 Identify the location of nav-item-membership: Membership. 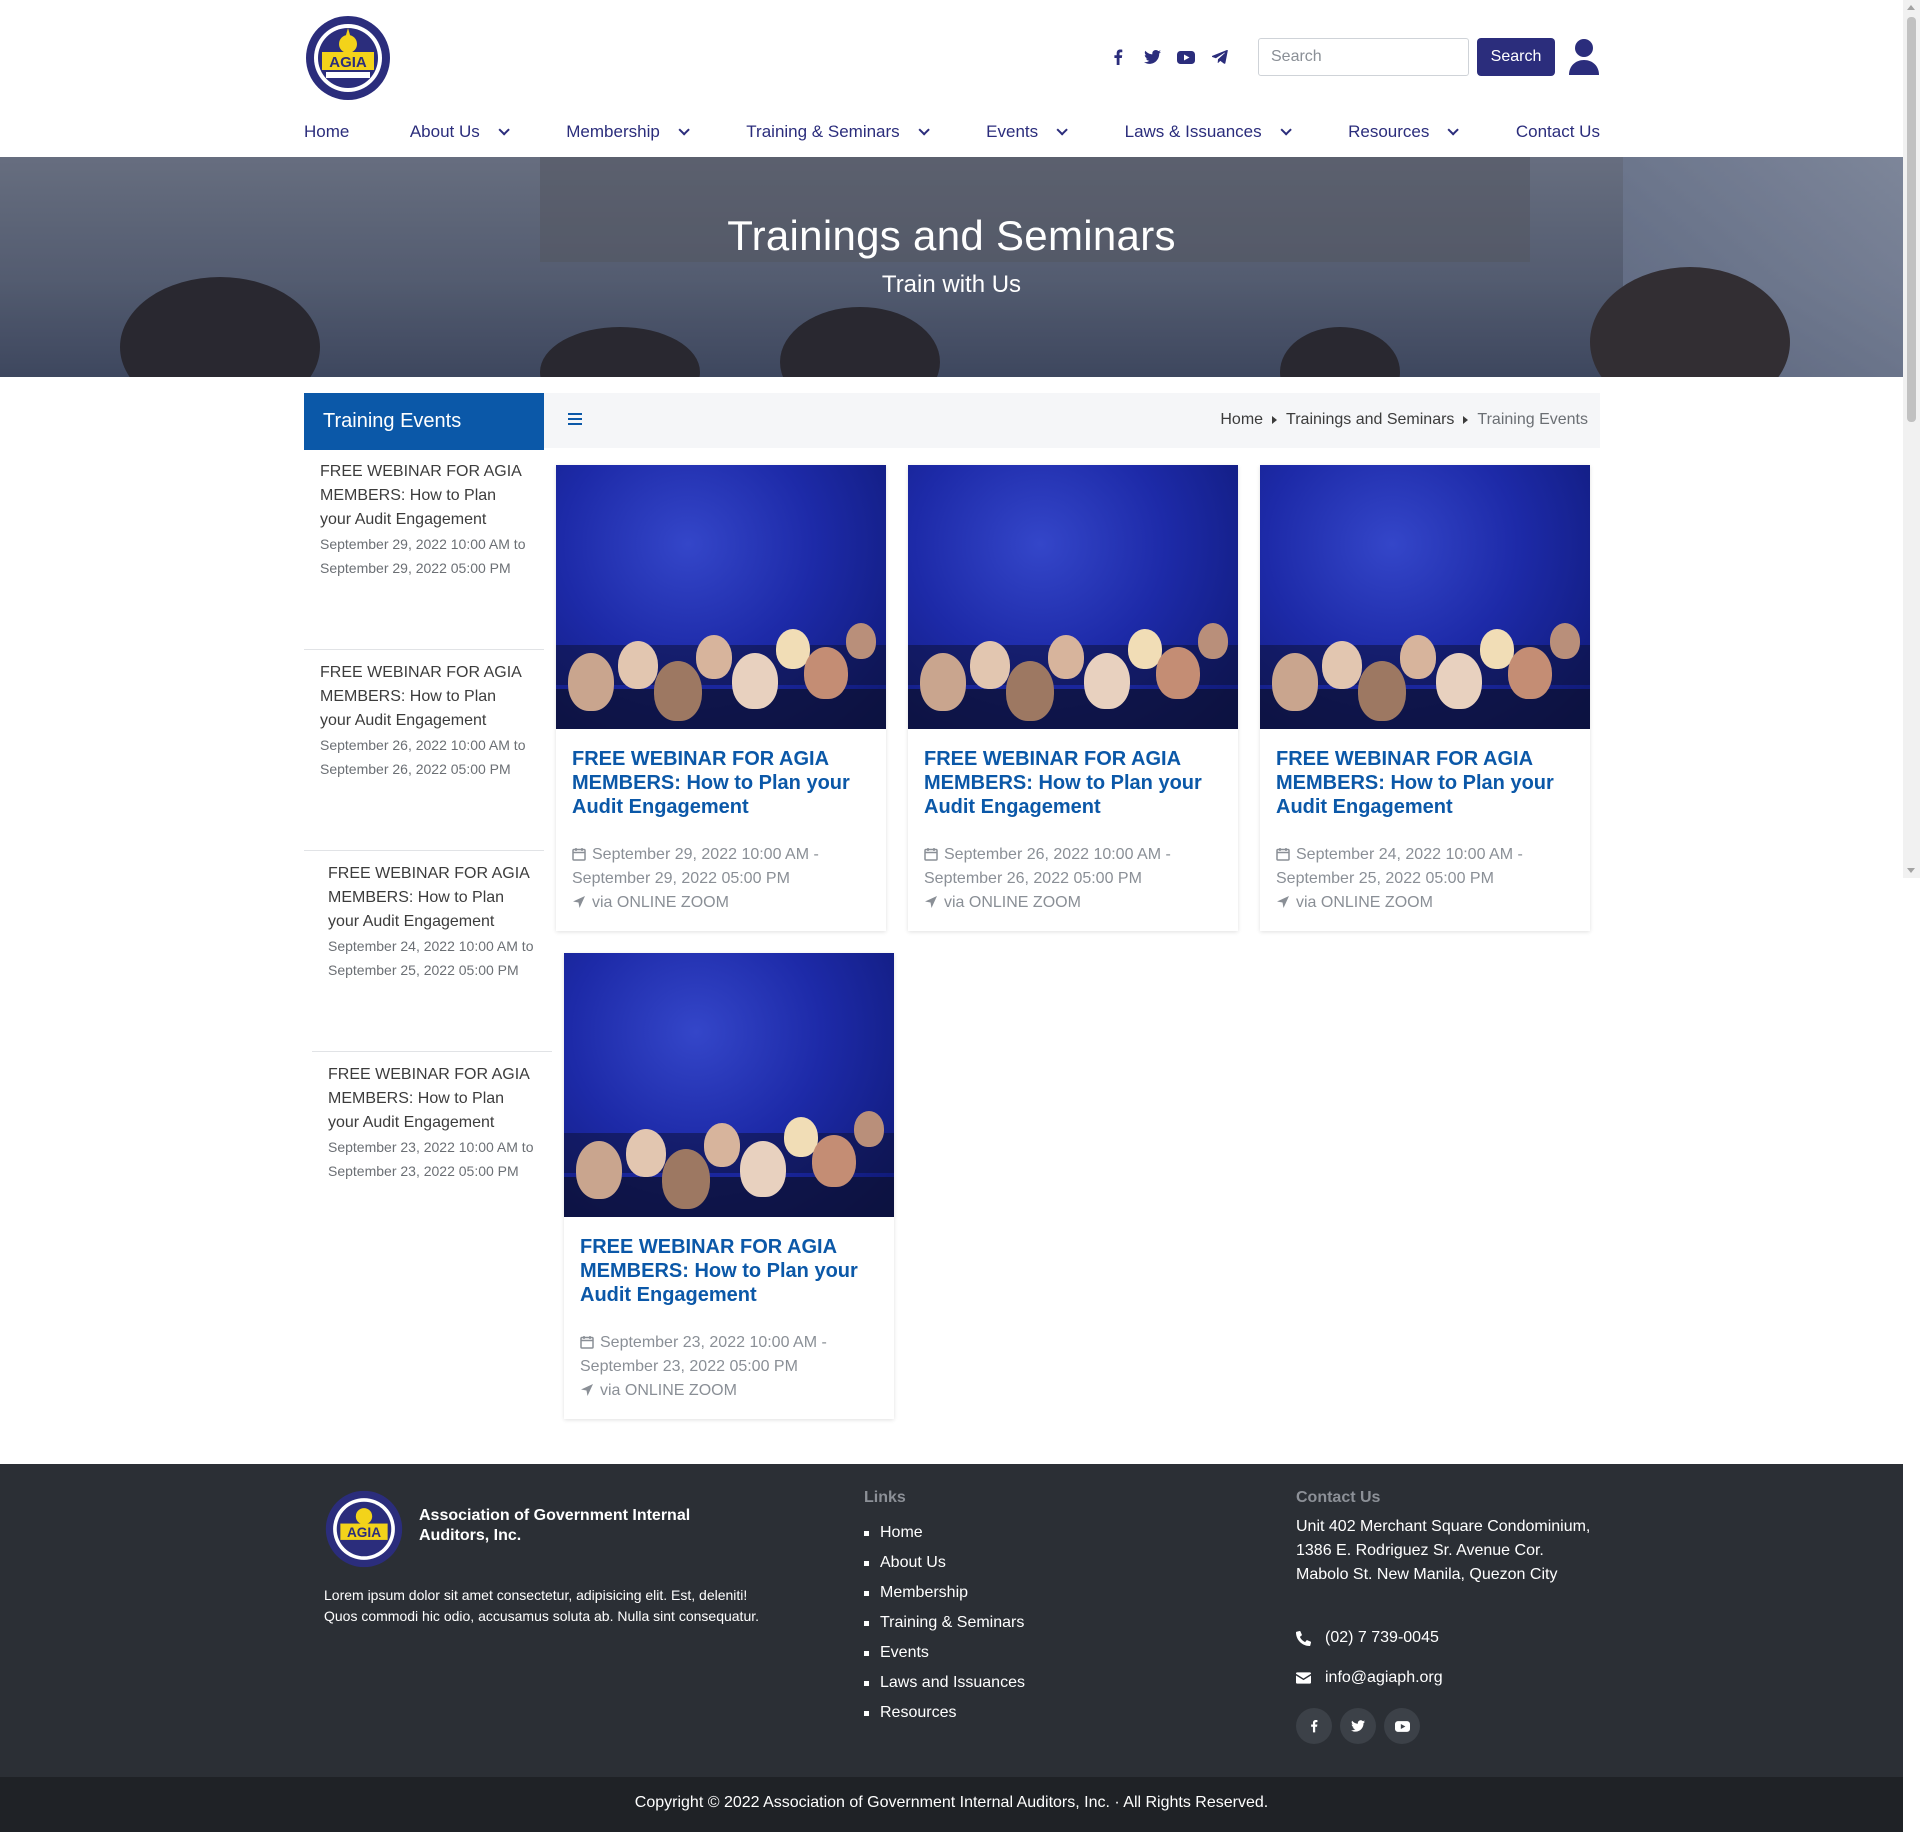
(628, 132).